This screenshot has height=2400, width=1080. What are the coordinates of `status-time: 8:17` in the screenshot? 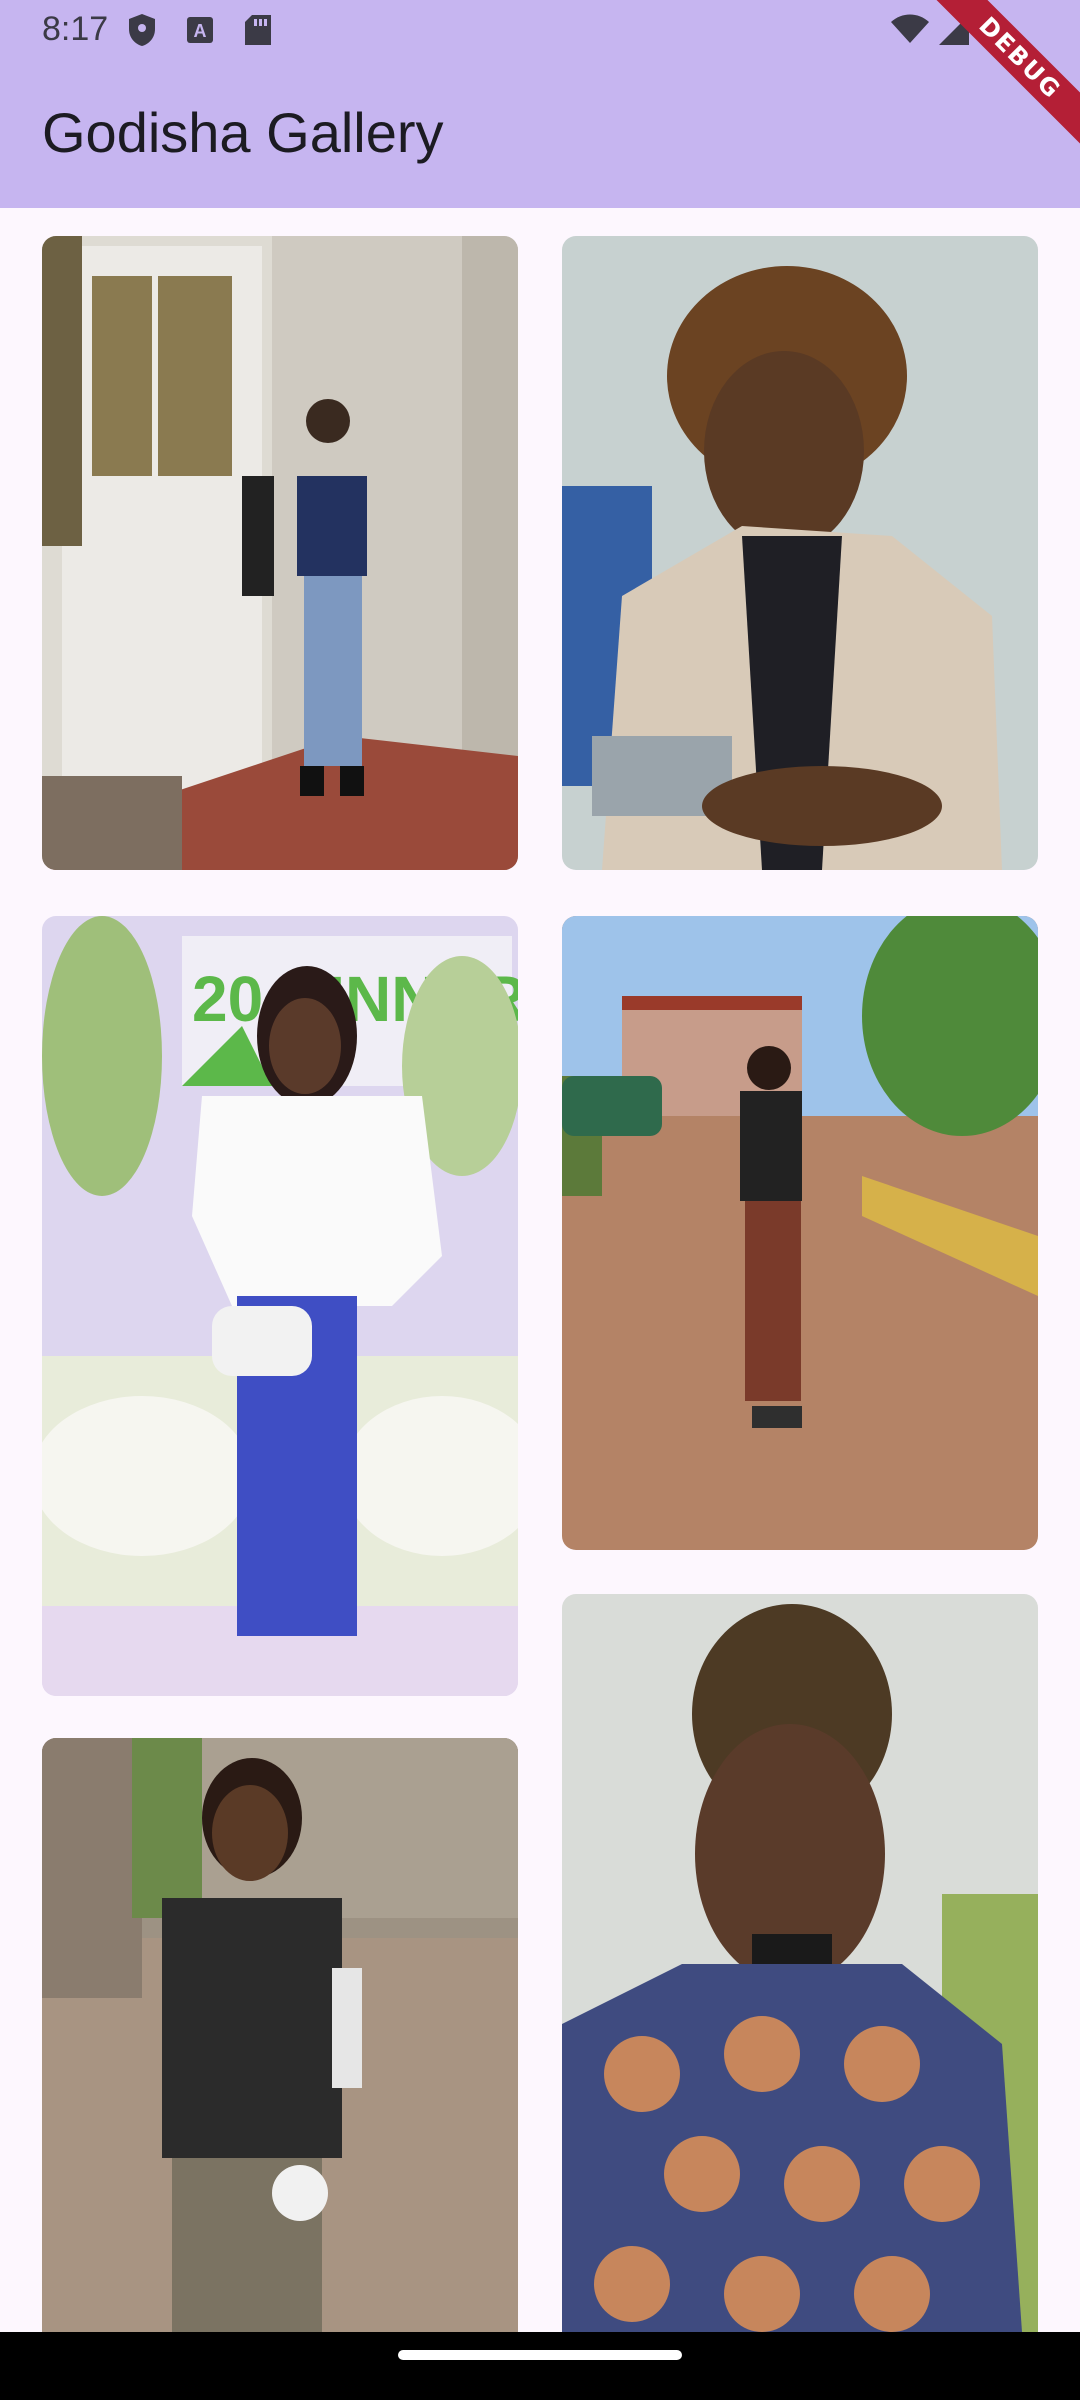 It's located at (75, 29).